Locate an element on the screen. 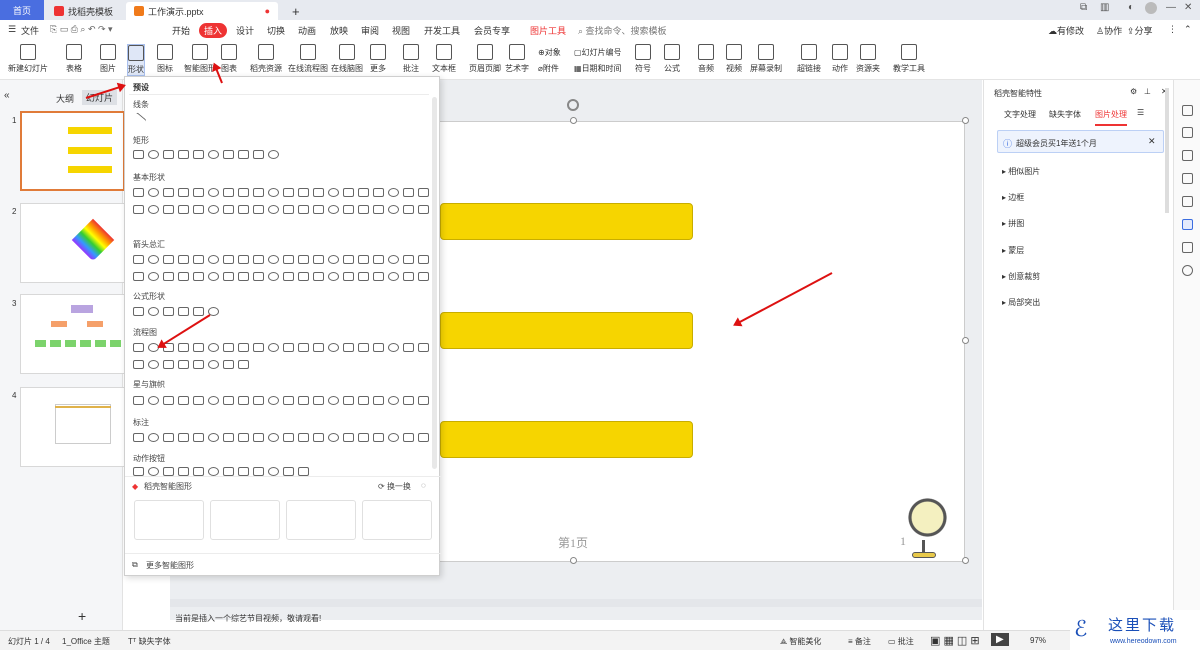 The width and height of the screenshot is (1200, 650). tab-template: 找稻壳模板 is located at coordinates (85, 11).